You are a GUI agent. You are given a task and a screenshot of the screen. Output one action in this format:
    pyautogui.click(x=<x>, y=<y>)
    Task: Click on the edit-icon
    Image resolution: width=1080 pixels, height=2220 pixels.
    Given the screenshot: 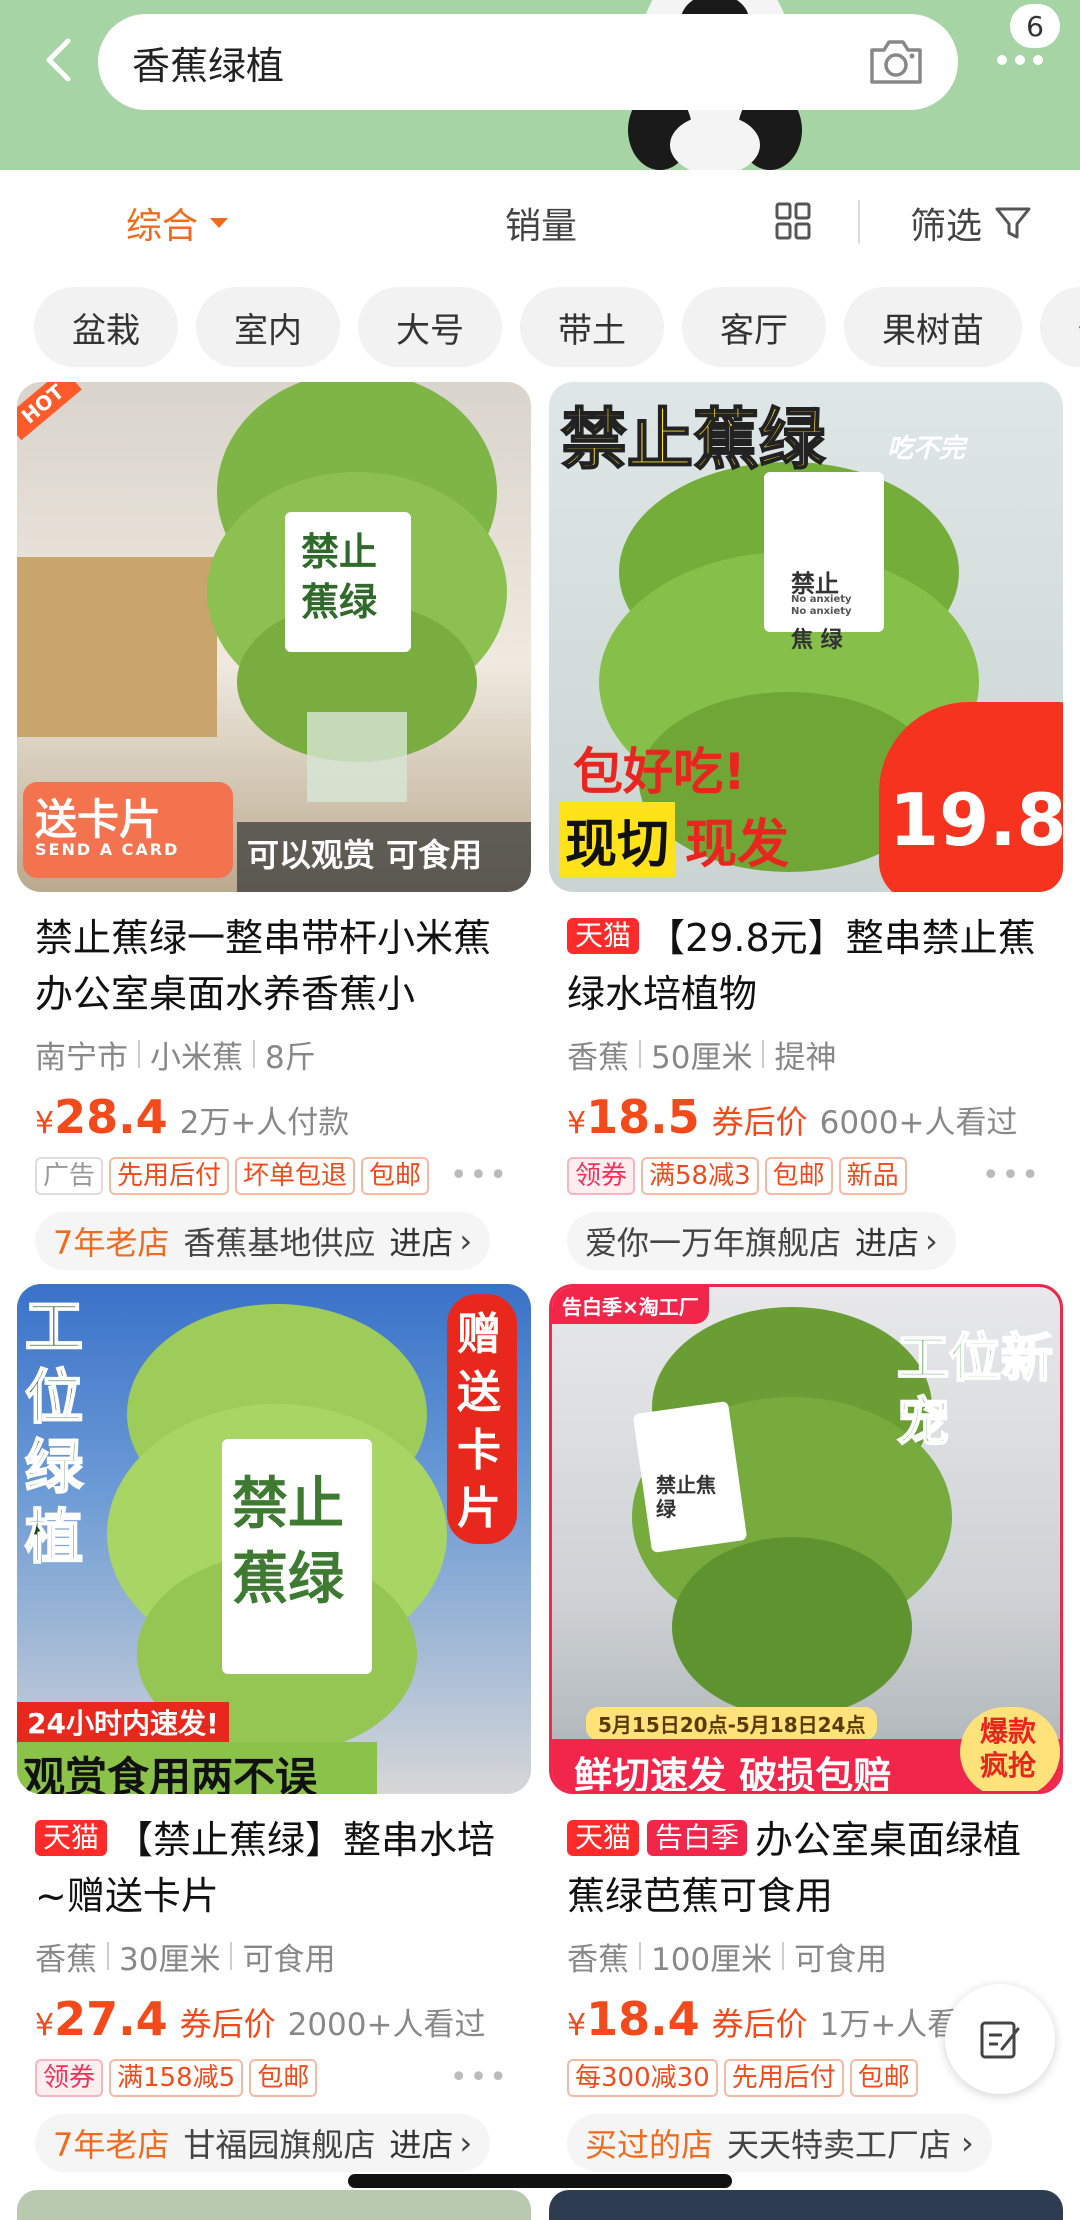 What is the action you would take?
    pyautogui.click(x=1000, y=2040)
    